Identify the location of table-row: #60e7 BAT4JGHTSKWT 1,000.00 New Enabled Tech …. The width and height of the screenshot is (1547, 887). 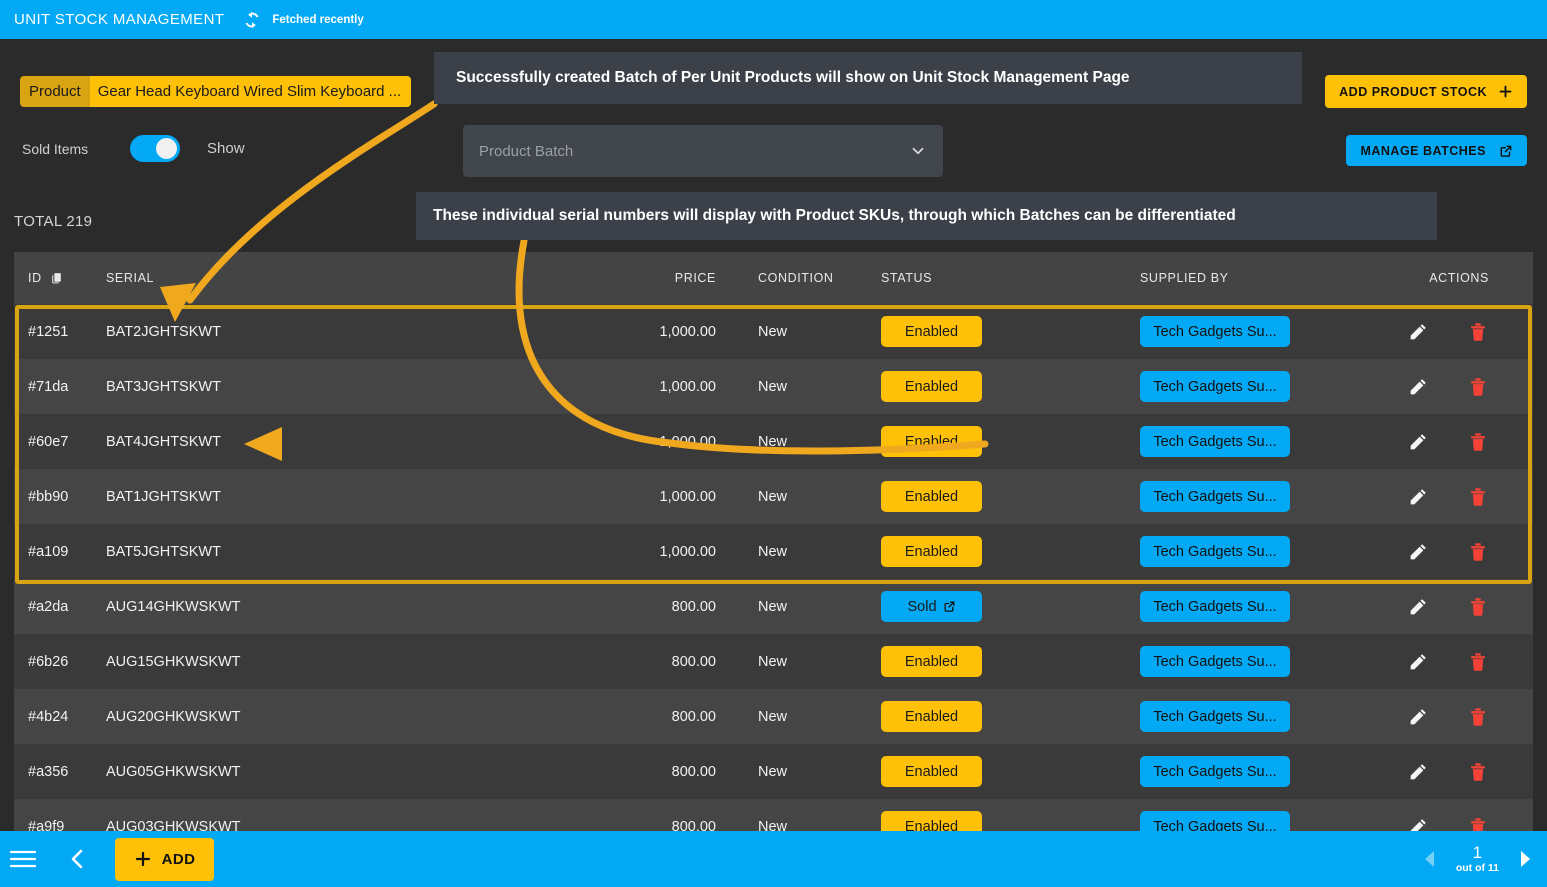
(773, 441).